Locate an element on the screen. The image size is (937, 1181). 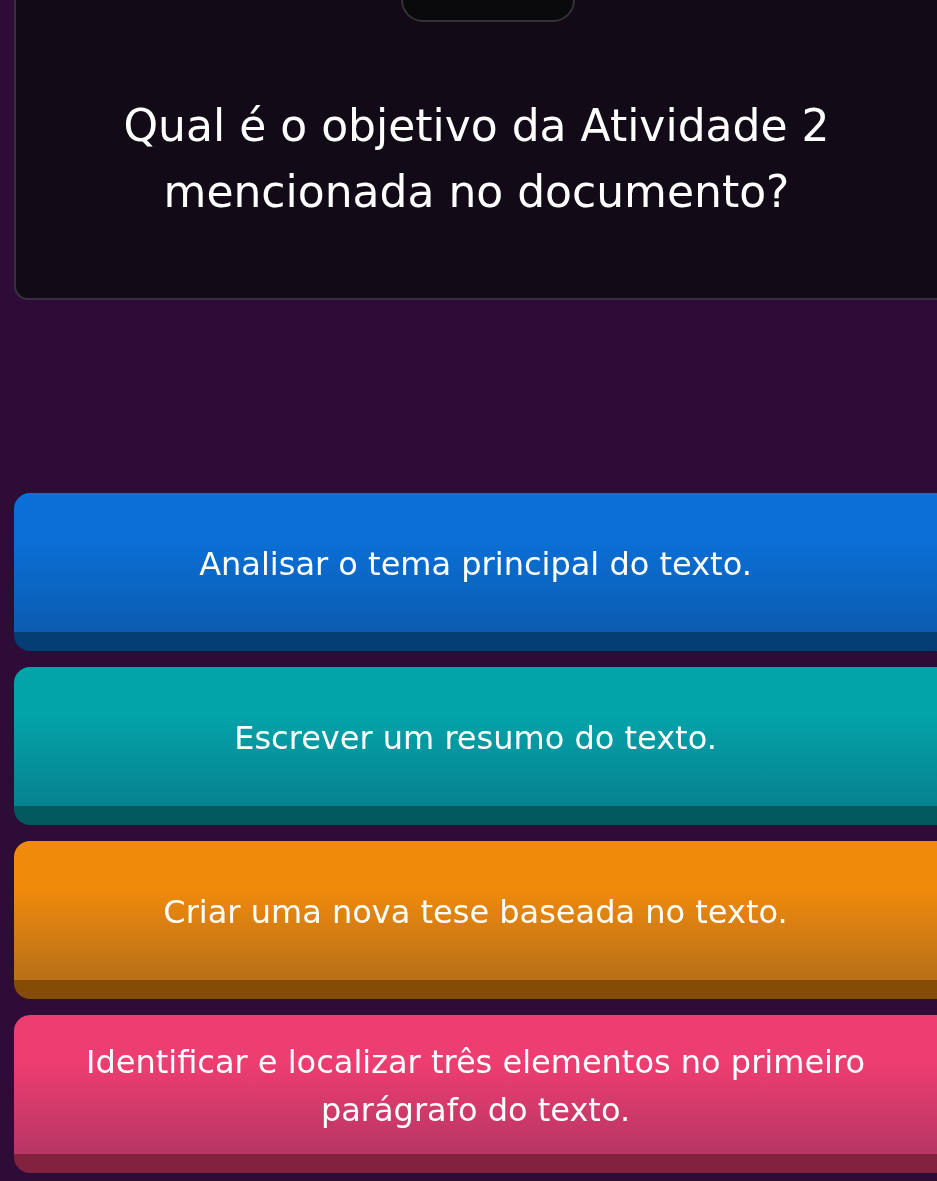
answer-button: Criar uma nova tese baseada no texto. is located at coordinates (475, 920).